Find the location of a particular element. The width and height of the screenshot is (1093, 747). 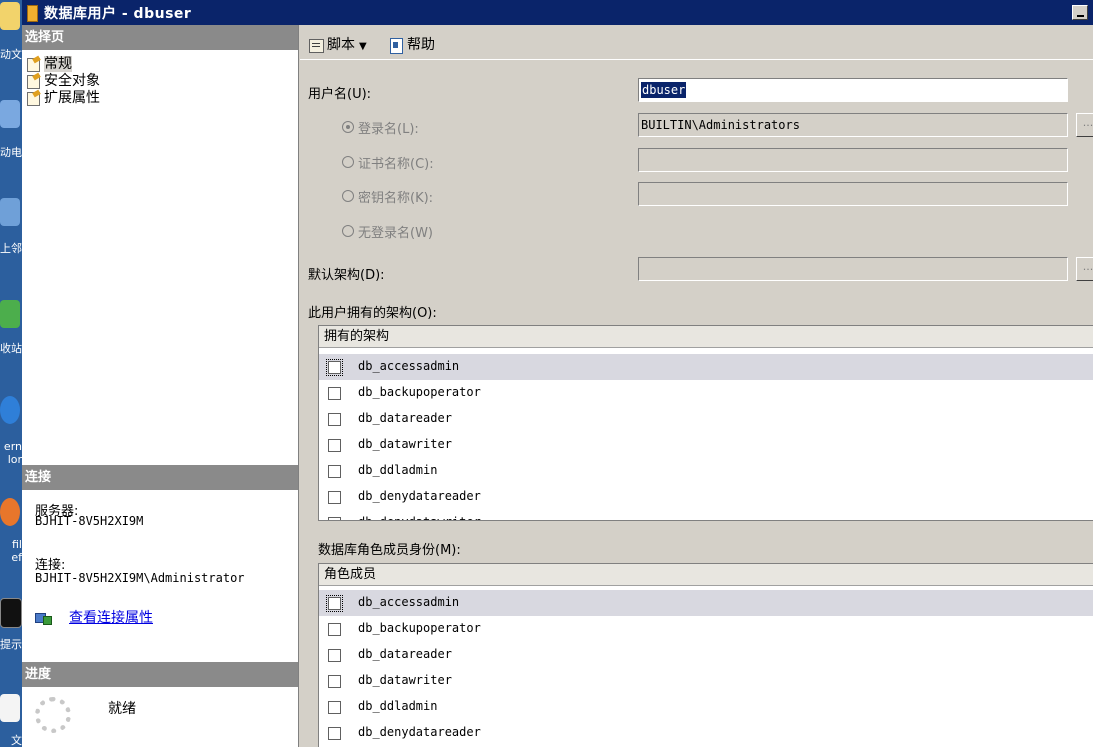

connection-header: 连接 is located at coordinates (160, 477).